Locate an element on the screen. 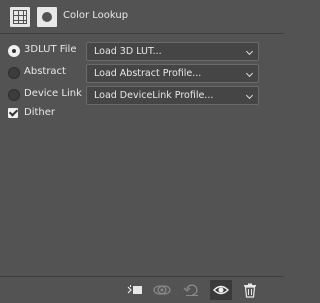  option-label: Abstract is located at coordinates (45, 71).